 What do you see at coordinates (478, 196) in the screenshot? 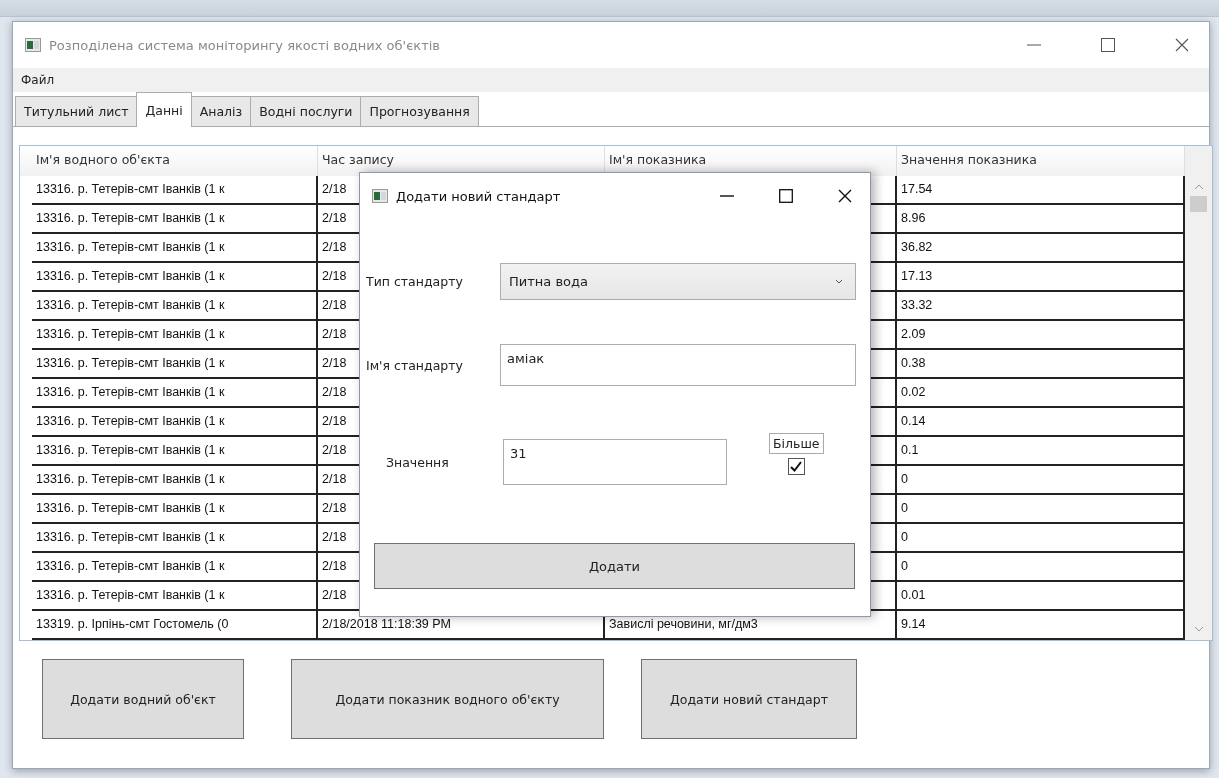
I see `dialog-title: Додати новий стандарт` at bounding box center [478, 196].